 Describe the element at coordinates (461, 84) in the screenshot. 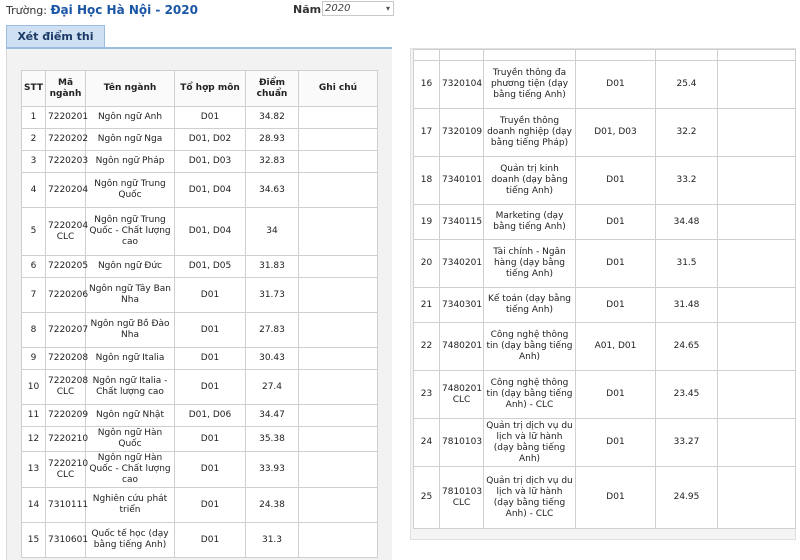

I see `cell-code: 7320104` at that location.